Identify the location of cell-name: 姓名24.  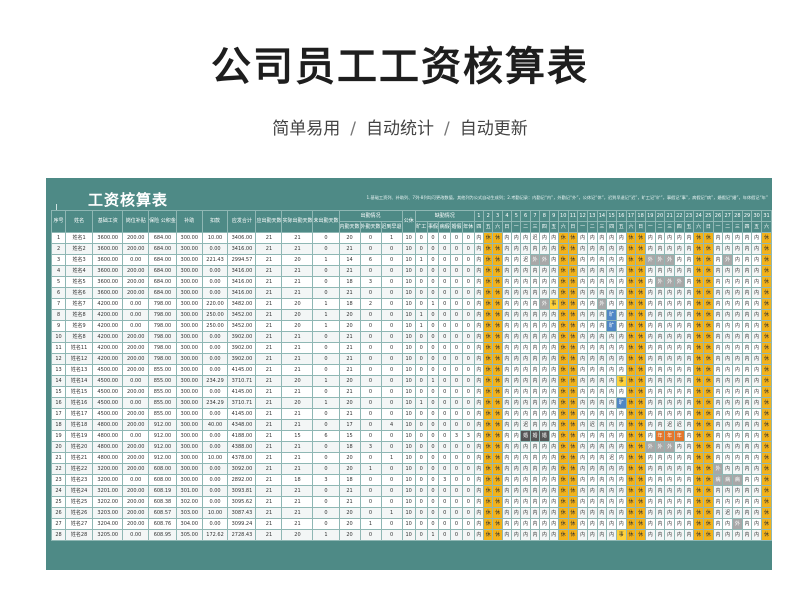
(79, 491).